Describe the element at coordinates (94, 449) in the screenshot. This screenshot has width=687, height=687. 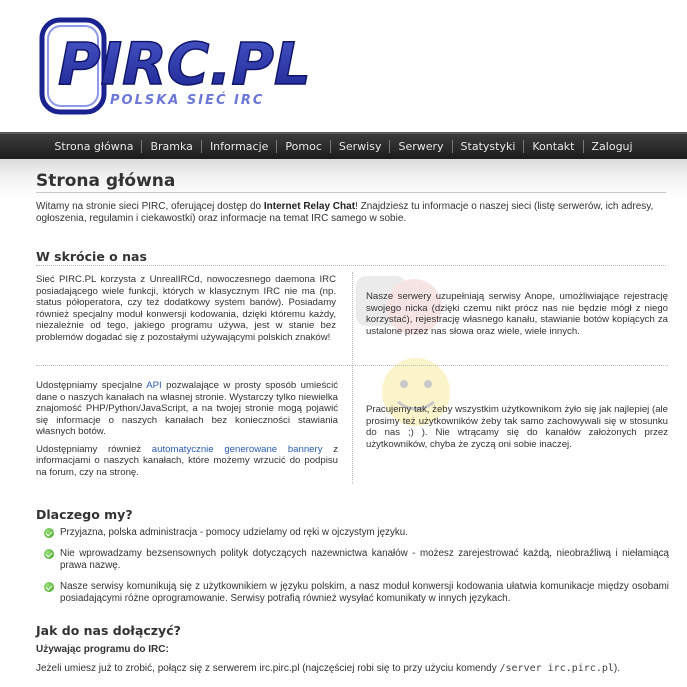
I see `banners-text-pre: Udostępniamy również` at that location.